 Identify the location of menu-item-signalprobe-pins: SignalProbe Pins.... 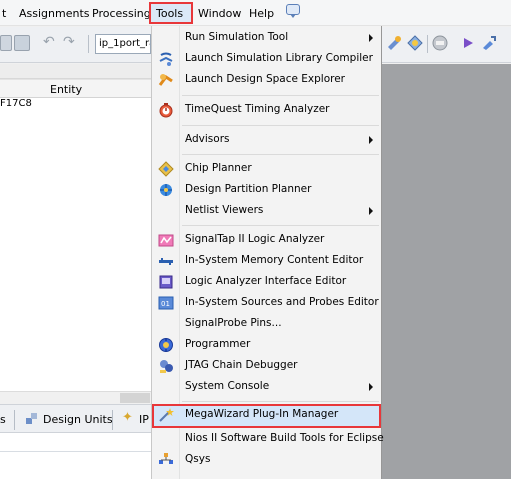
(266, 324).